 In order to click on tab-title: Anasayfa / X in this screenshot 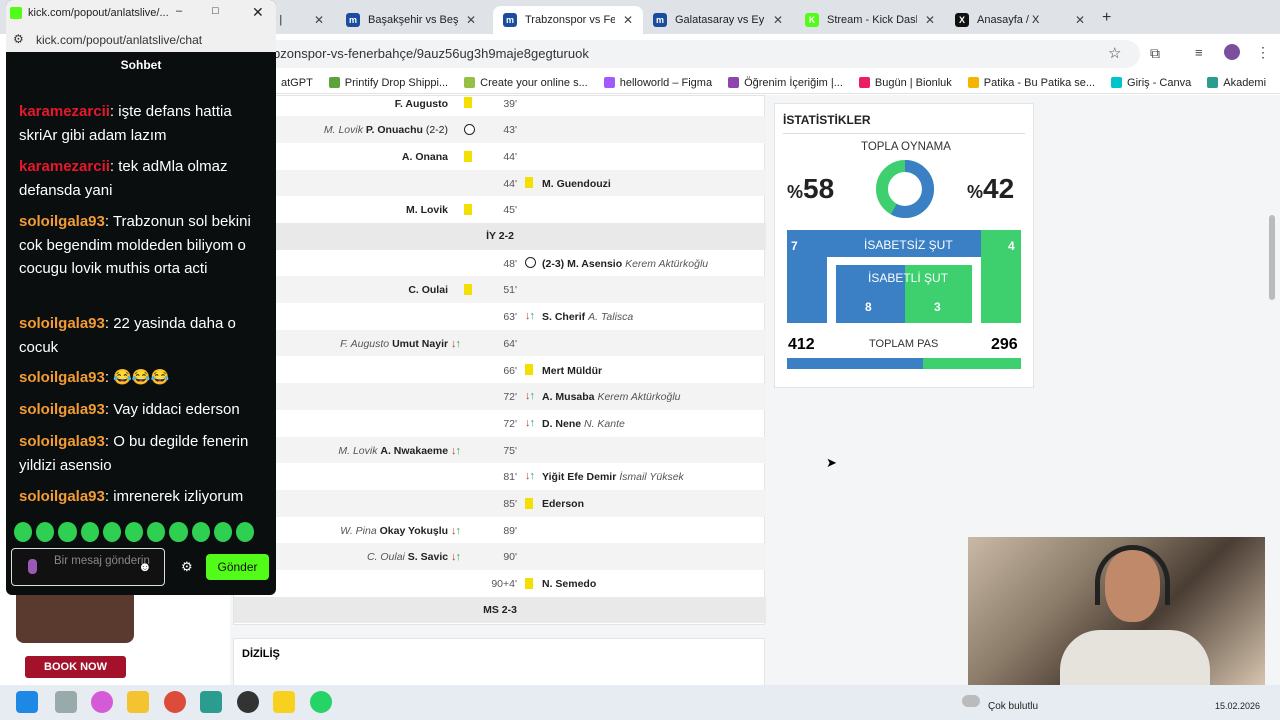, I will do `click(1008, 20)`.